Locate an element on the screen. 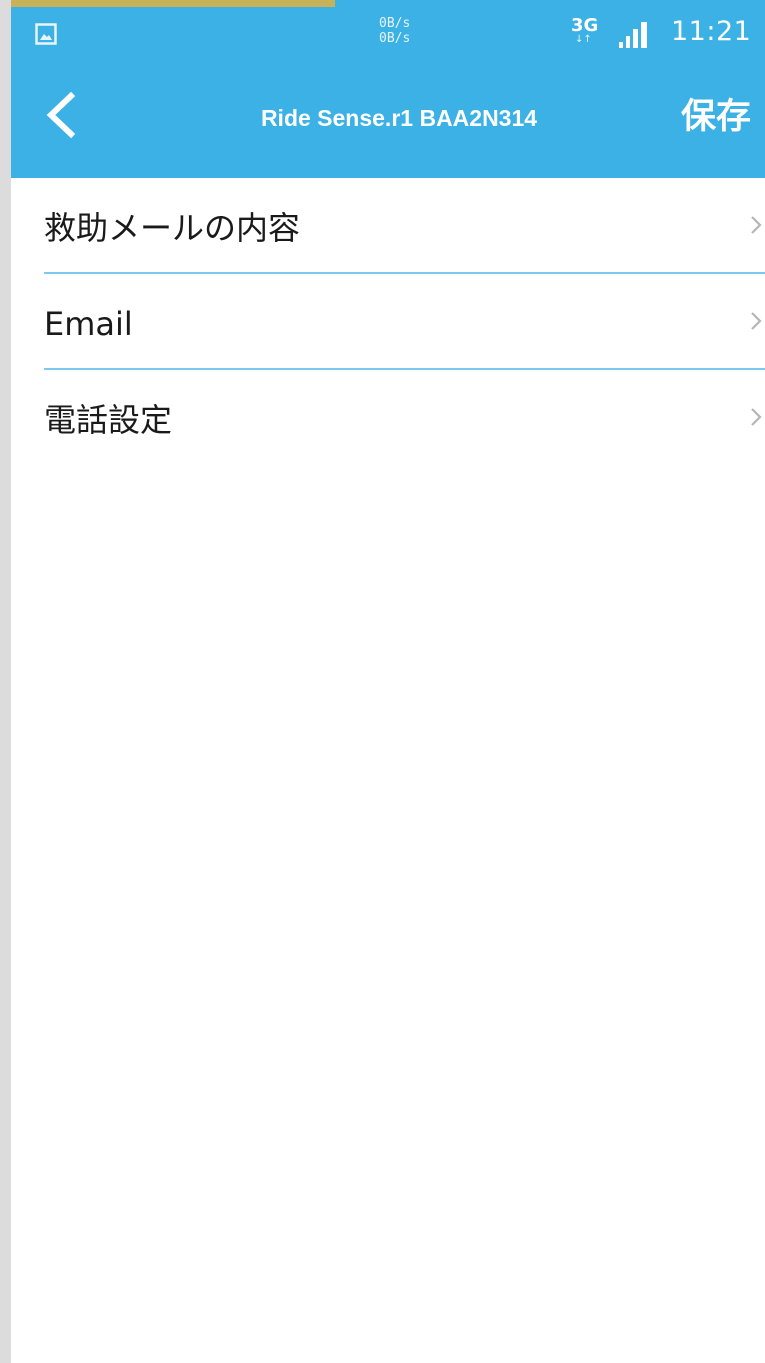 The width and height of the screenshot is (765, 1363). list-item-rescue-mail-content: 救助メールの内容 is located at coordinates (388, 226).